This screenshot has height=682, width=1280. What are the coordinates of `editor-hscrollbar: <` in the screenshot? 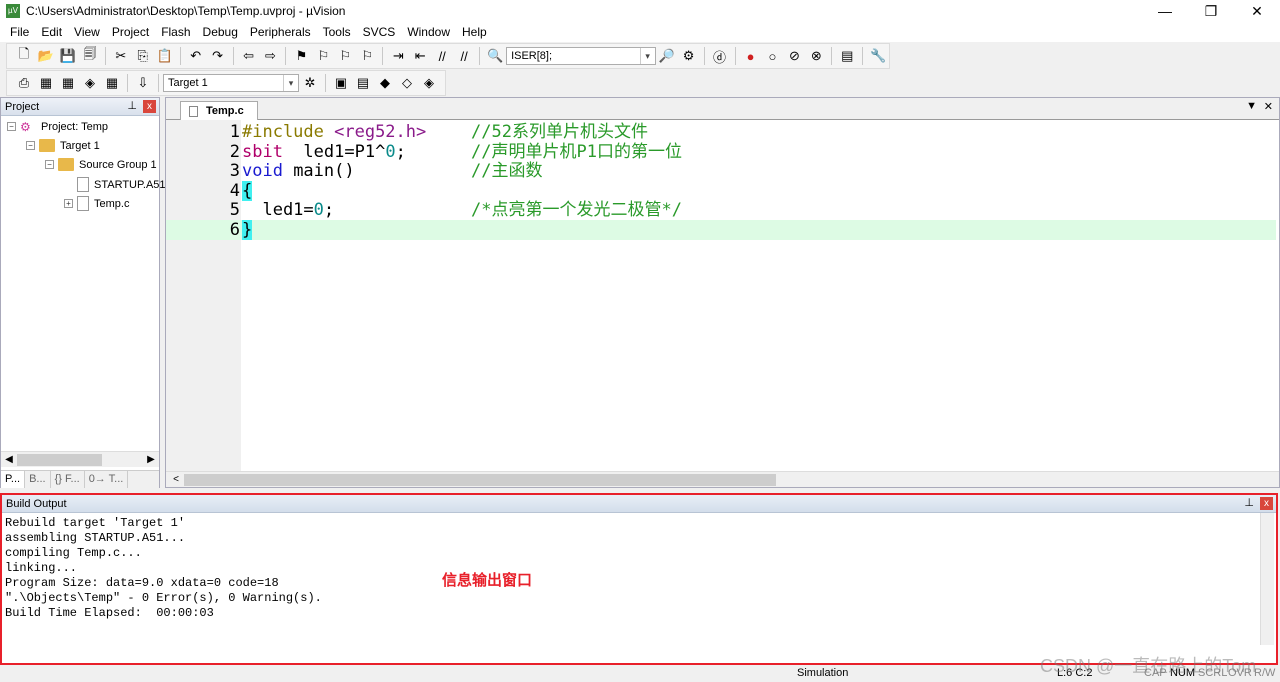 It's located at (722, 479).